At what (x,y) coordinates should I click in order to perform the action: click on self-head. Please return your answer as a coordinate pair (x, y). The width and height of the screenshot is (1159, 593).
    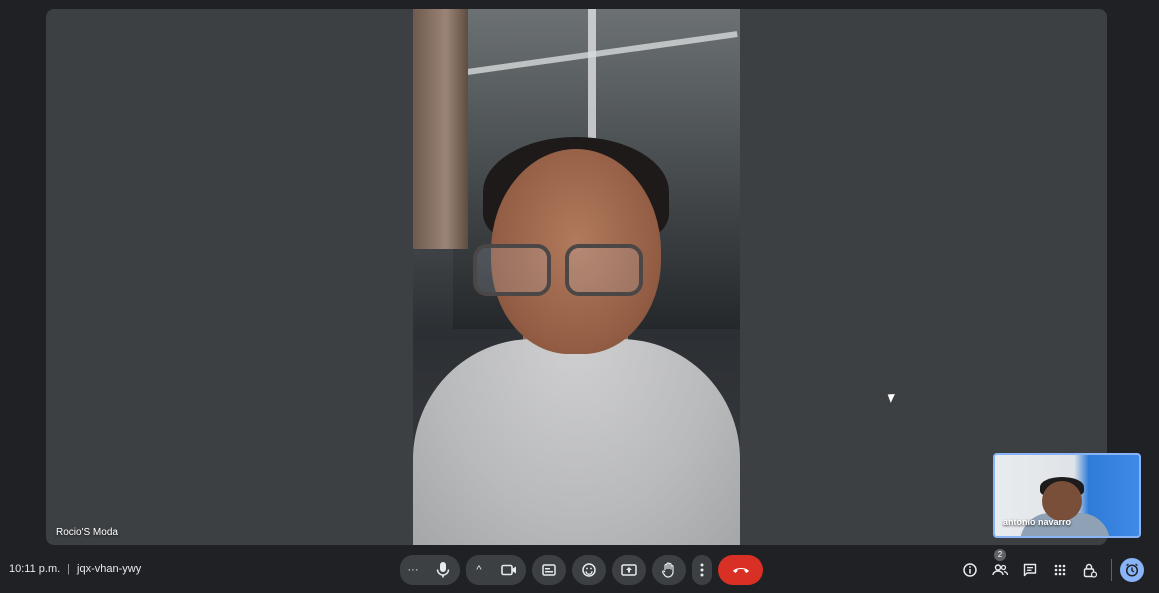
    Looking at the image, I should click on (1062, 501).